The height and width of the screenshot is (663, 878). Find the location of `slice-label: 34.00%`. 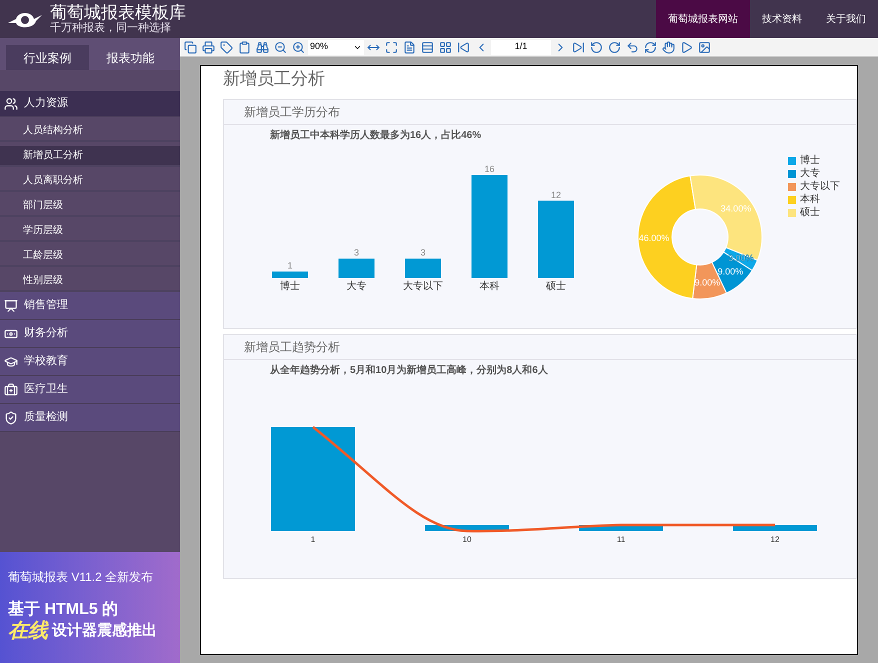

slice-label: 34.00% is located at coordinates (736, 208).